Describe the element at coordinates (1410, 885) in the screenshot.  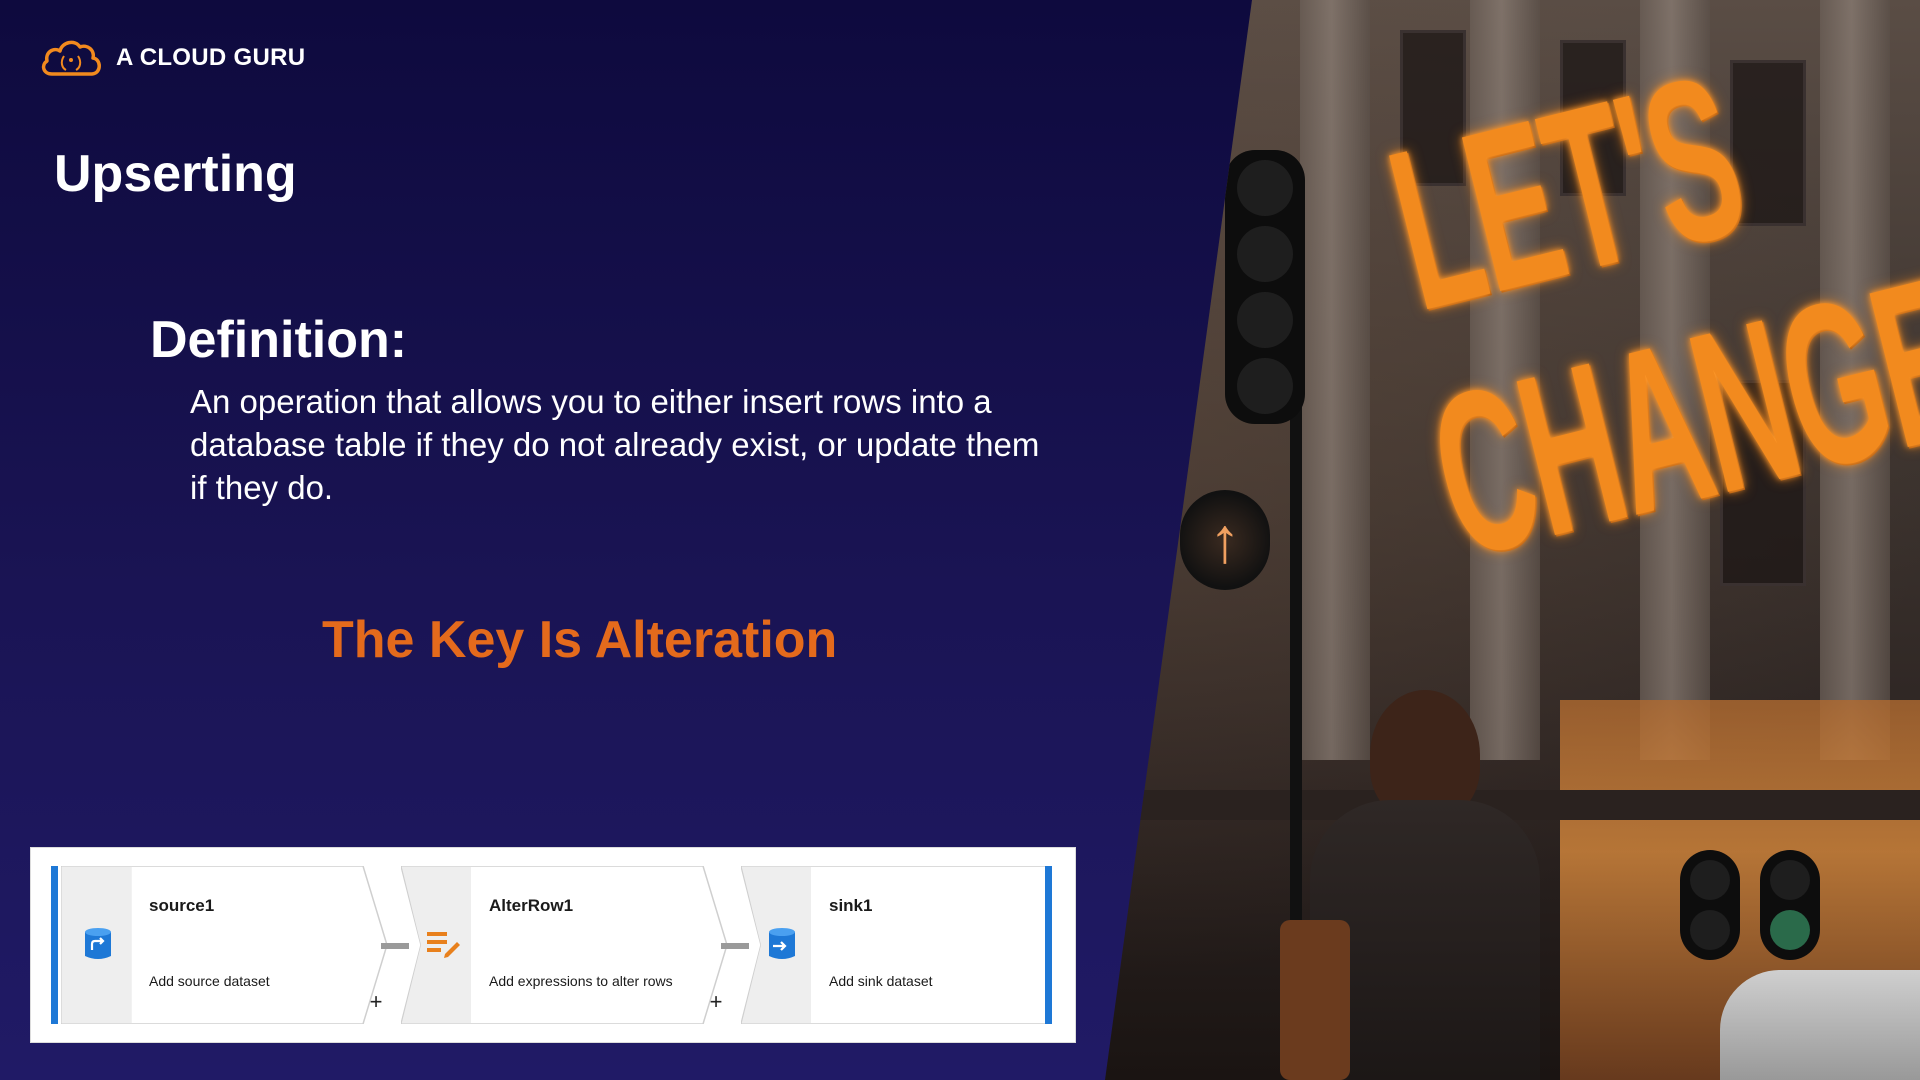
I see `person-figure` at that location.